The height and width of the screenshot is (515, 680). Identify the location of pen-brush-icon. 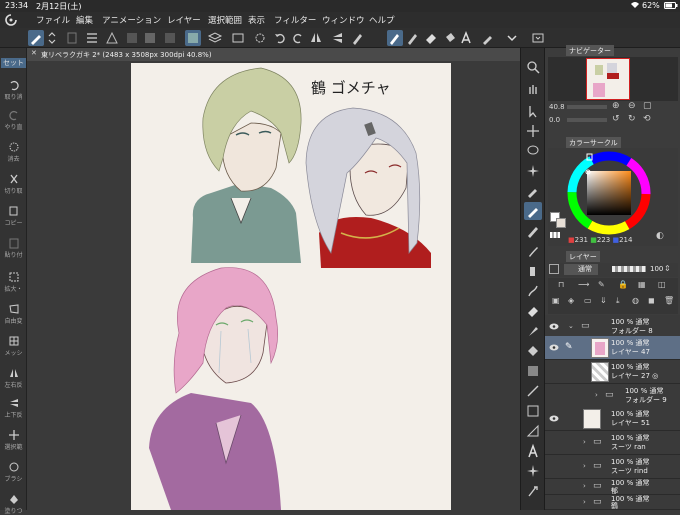
(358, 38).